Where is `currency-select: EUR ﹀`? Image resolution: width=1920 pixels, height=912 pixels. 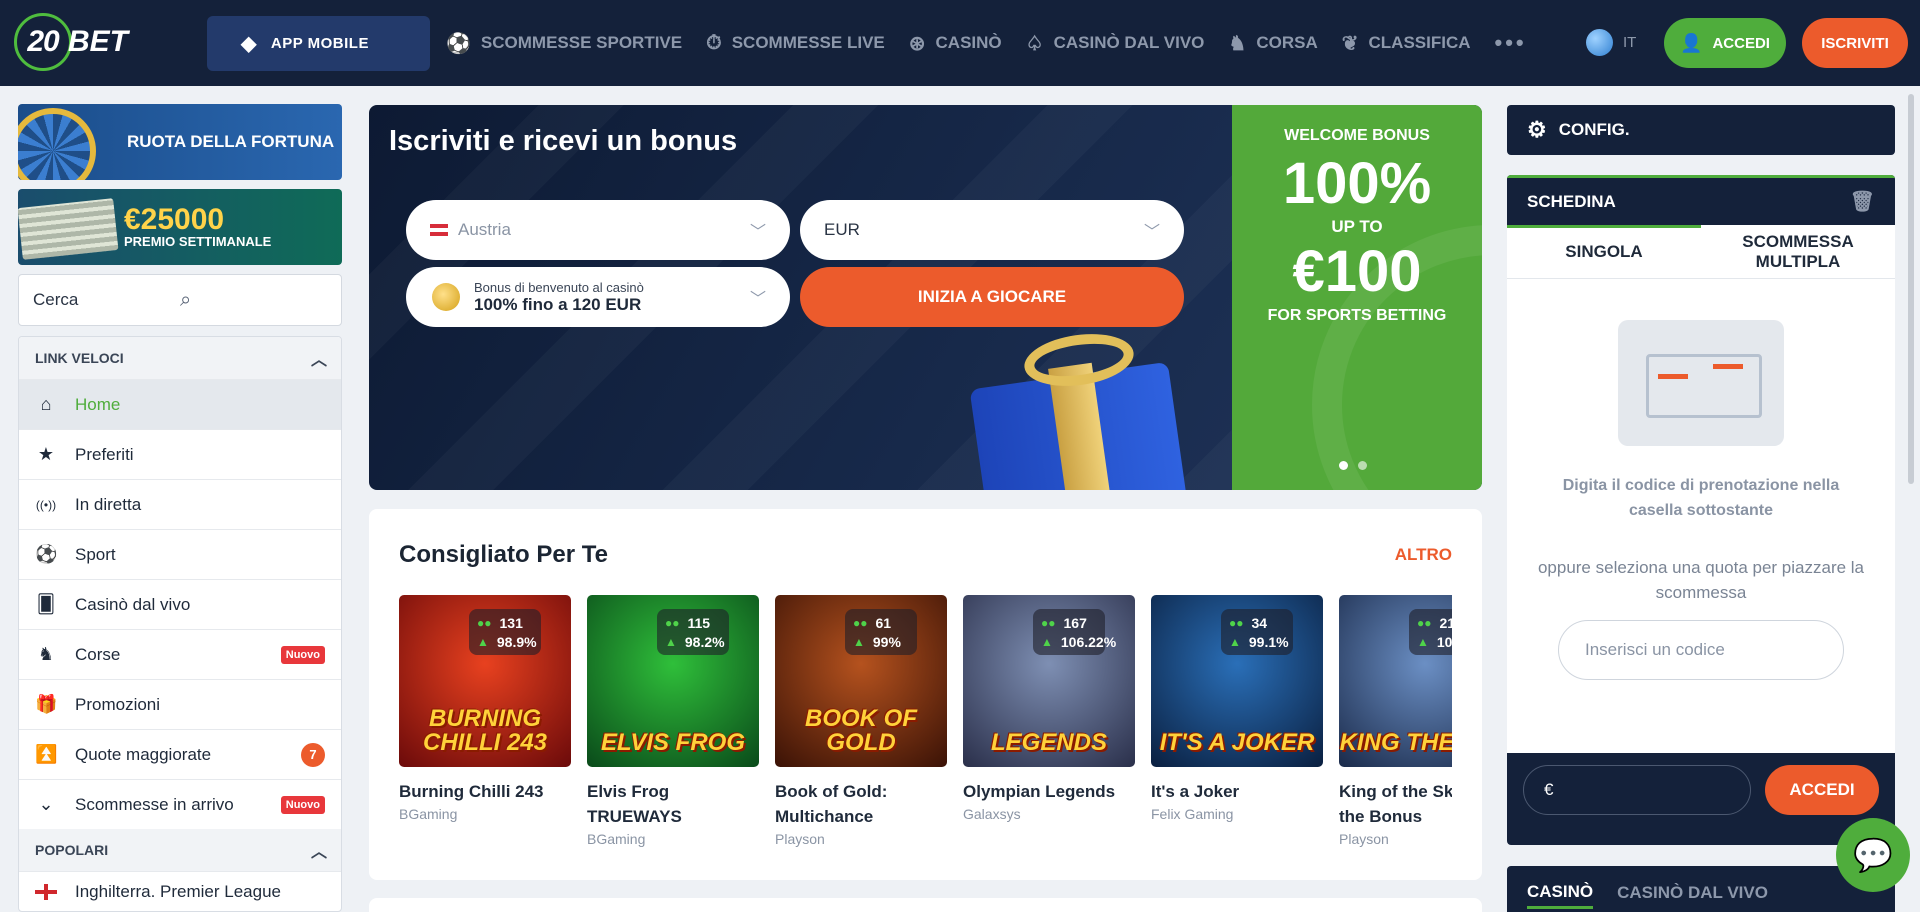
currency-select: EUR ﹀ is located at coordinates (992, 230).